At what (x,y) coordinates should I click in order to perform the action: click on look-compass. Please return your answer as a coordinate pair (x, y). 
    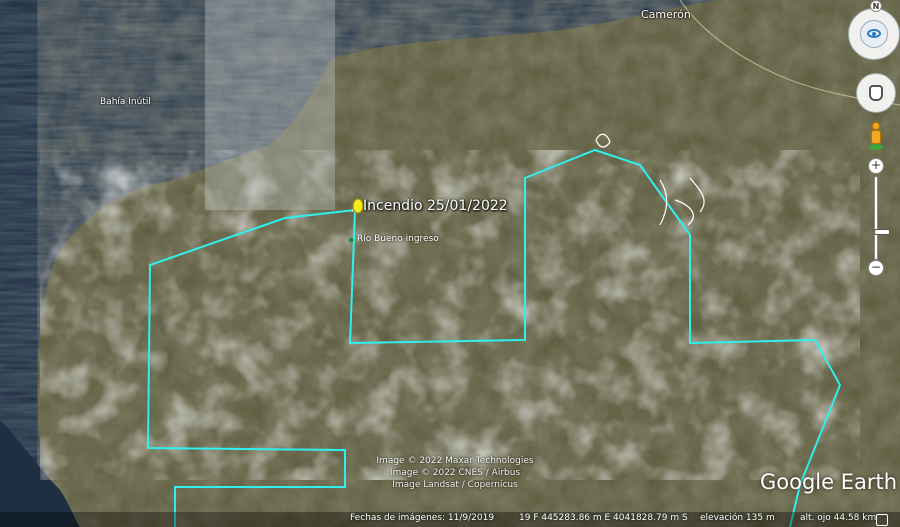
    Looking at the image, I should click on (874, 34).